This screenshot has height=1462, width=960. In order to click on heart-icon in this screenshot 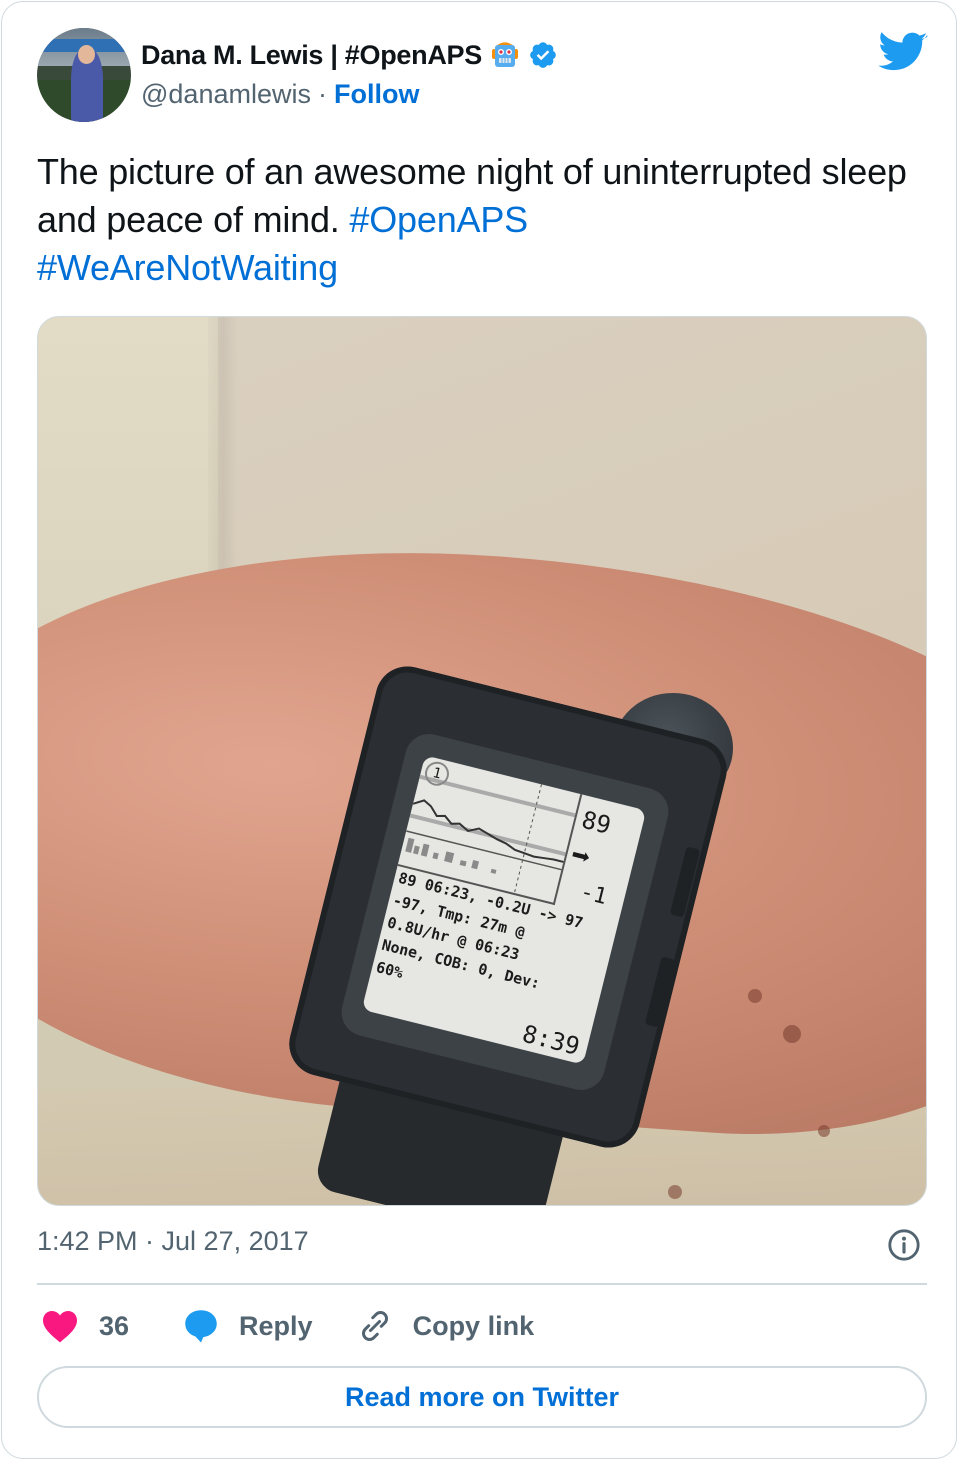, I will do `click(60, 1326)`.